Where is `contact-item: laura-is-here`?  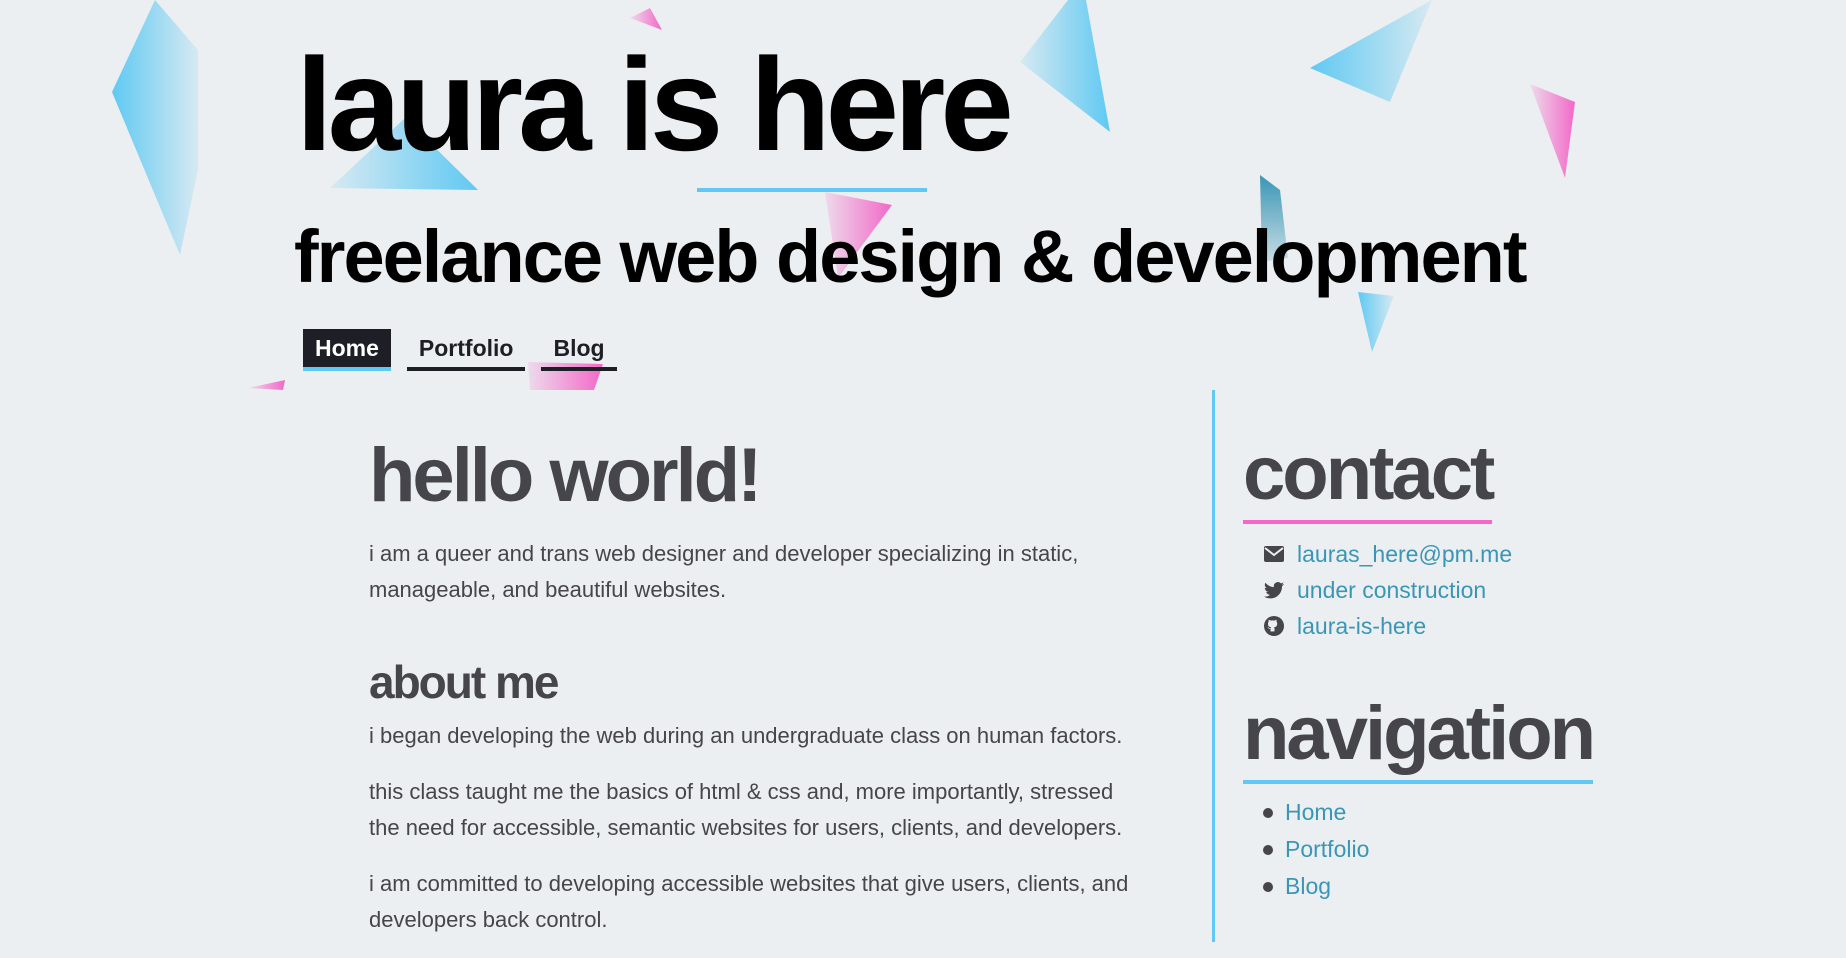 contact-item: laura-is-here is located at coordinates (1503, 626).